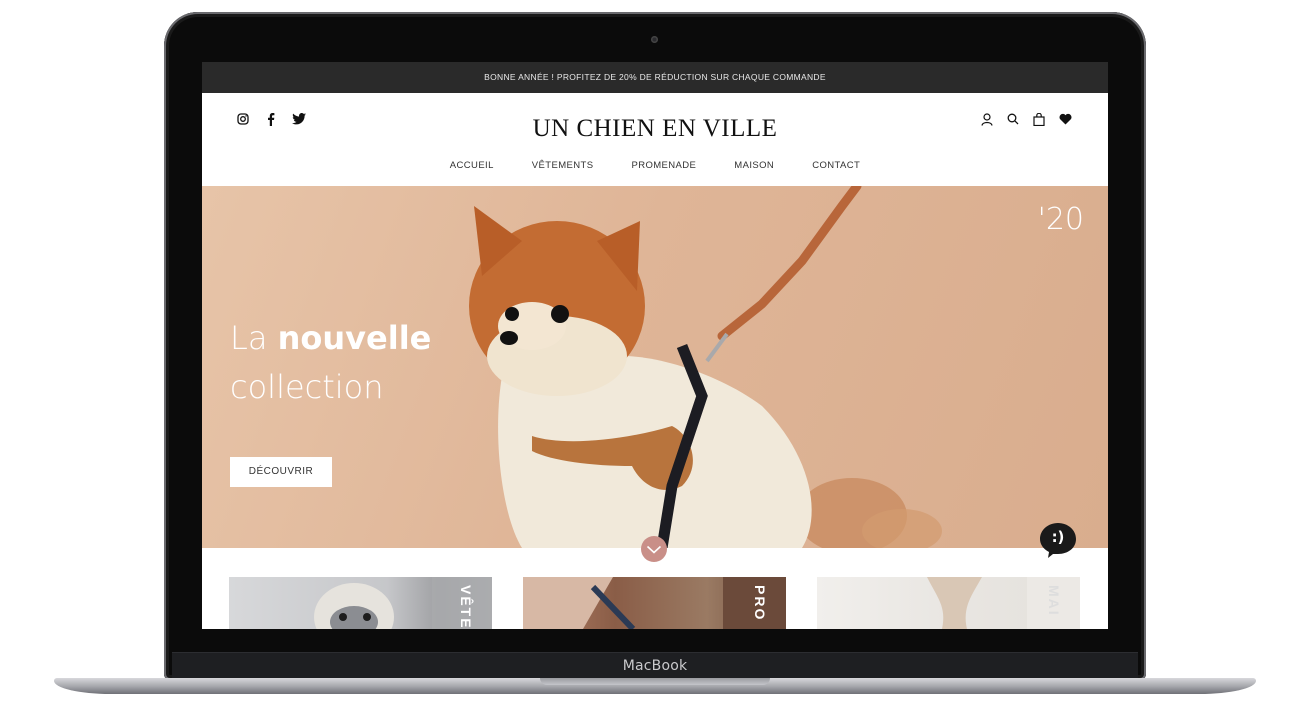  Describe the element at coordinates (654, 39) in the screenshot. I see `webcam-icon` at that location.